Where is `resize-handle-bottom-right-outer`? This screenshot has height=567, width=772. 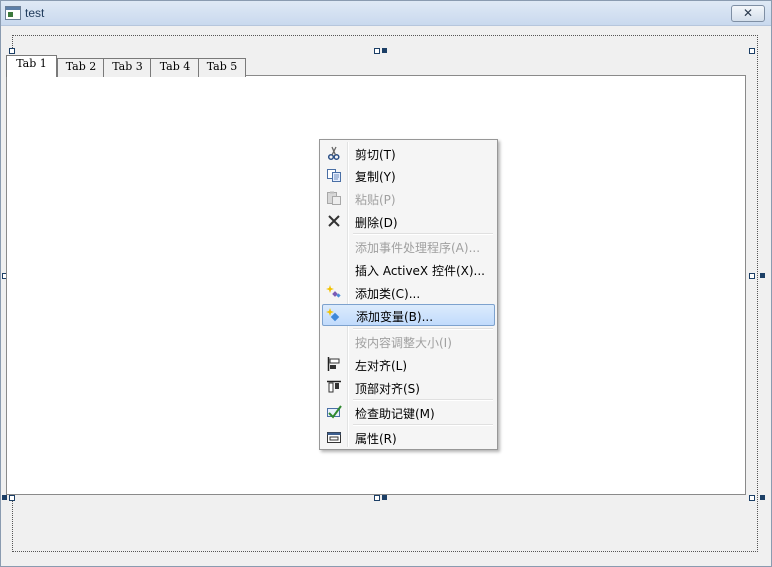
resize-handle-bottom-right-outer is located at coordinates (762, 497).